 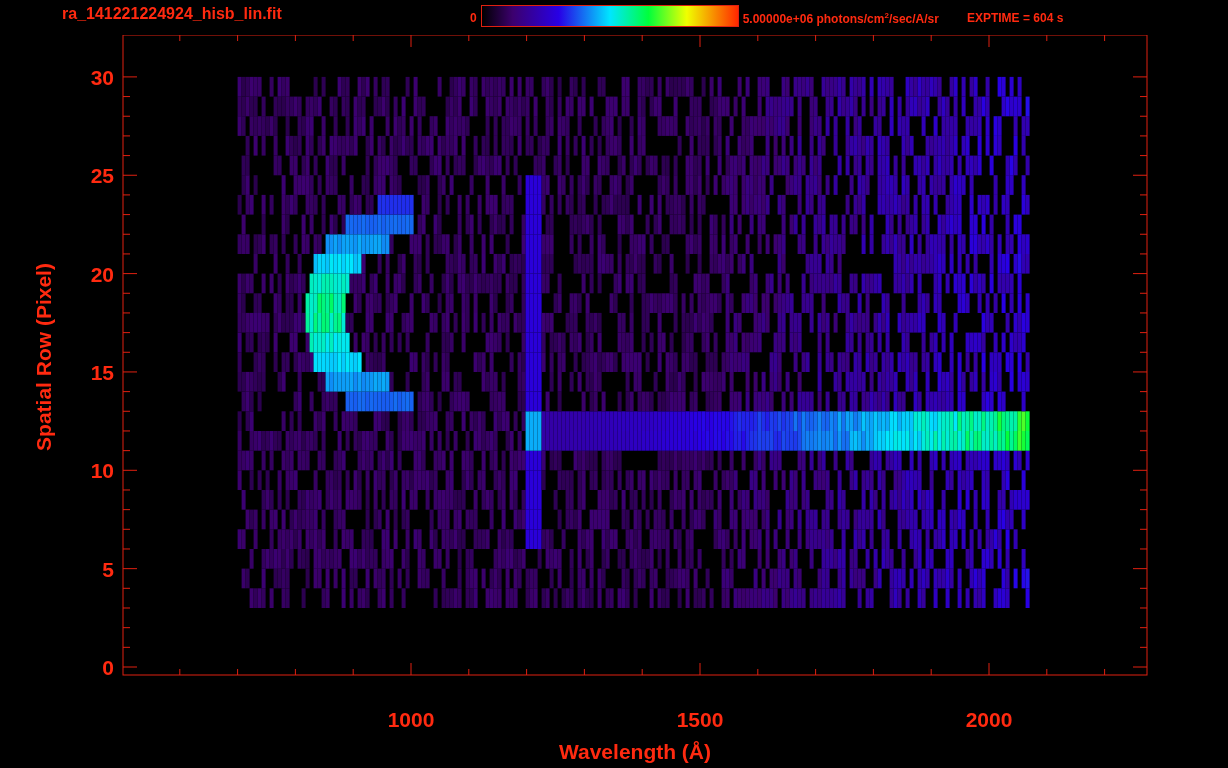 What do you see at coordinates (102, 372) in the screenshot?
I see `y-tick-label: 15` at bounding box center [102, 372].